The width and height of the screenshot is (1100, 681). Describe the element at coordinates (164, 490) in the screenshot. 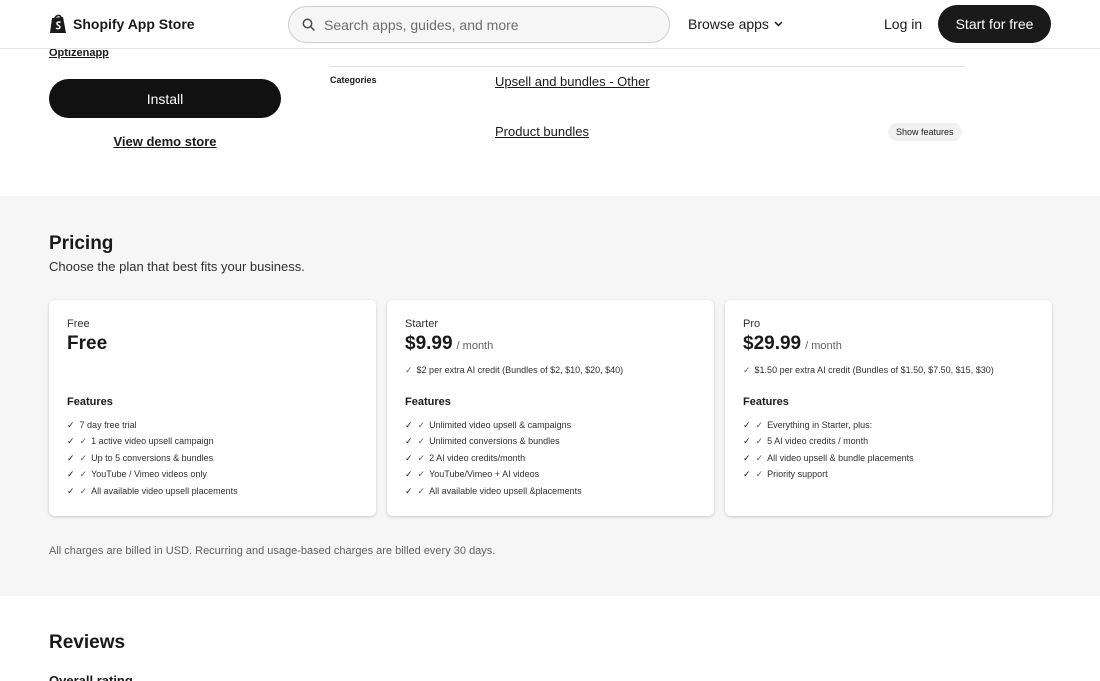

I see `feature-text: All available video upsell placements` at that location.